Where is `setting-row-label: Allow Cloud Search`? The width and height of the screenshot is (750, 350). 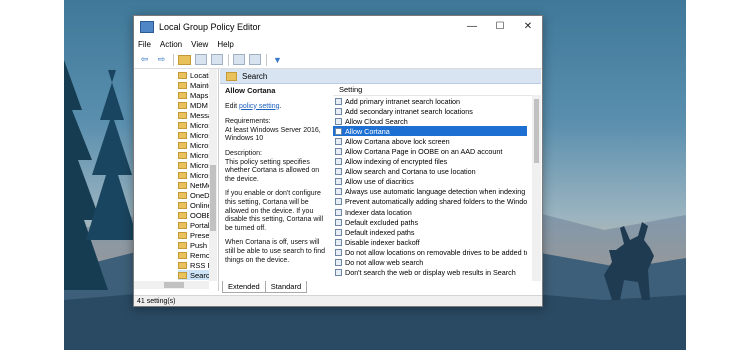 setting-row-label: Allow Cloud Search is located at coordinates (376, 121).